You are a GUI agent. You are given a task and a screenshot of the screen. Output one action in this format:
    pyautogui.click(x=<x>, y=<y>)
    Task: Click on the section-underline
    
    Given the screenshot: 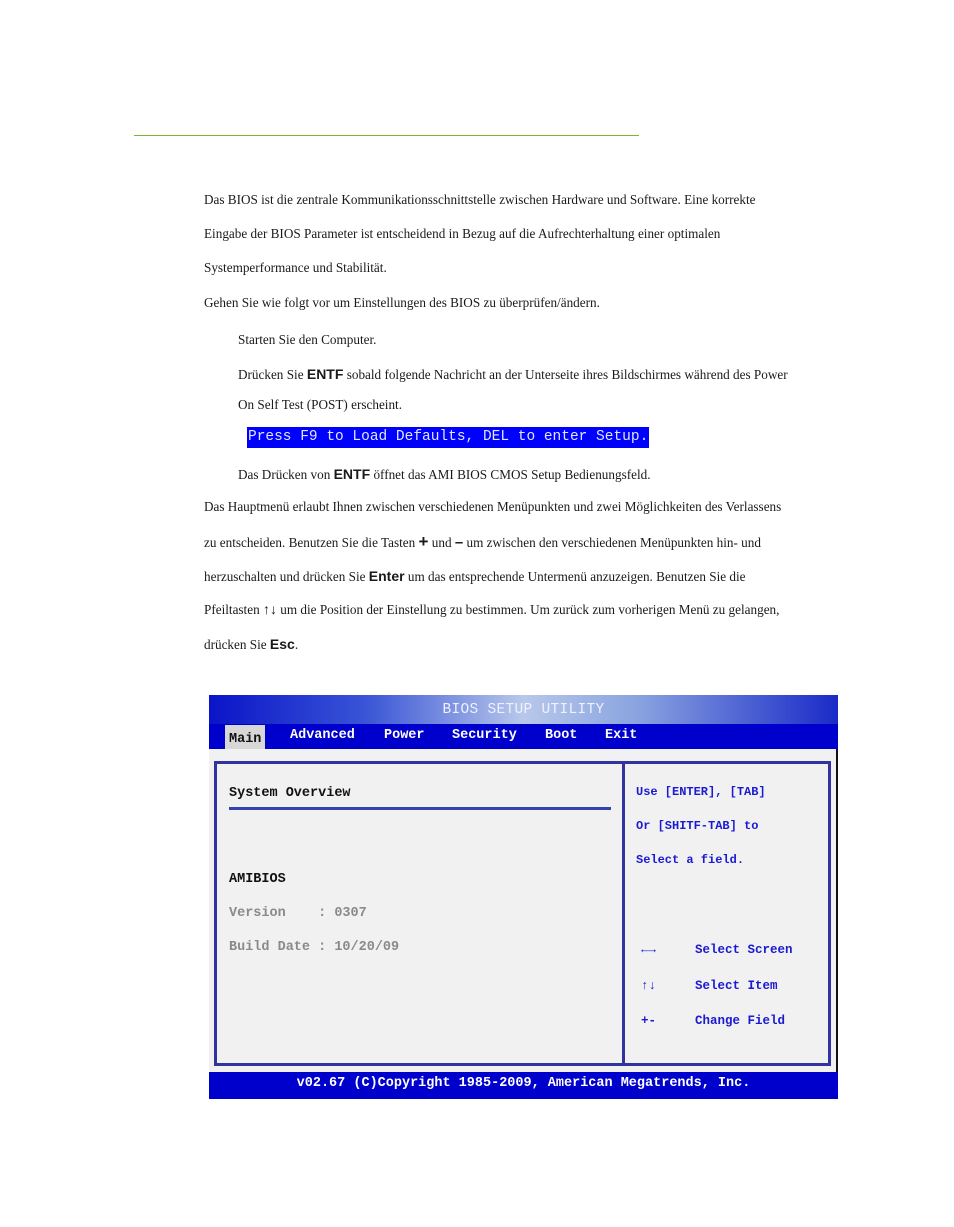 What is the action you would take?
    pyautogui.click(x=420, y=808)
    